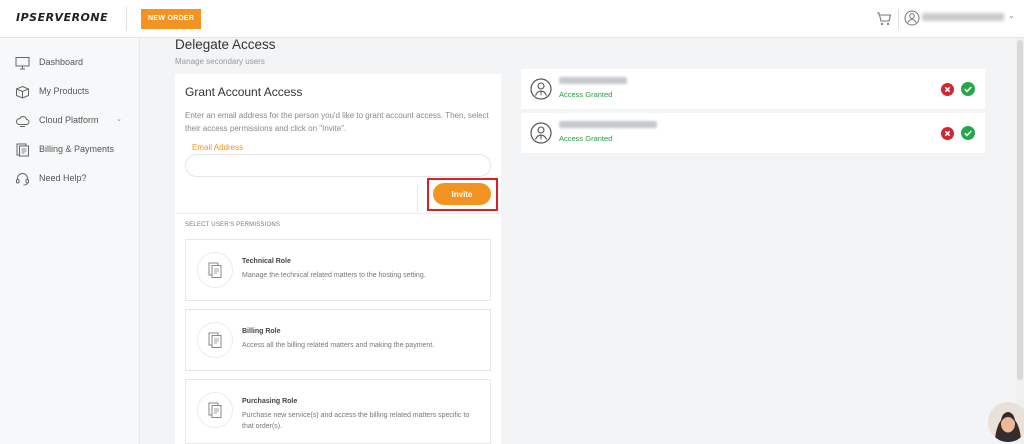 Image resolution: width=1024 pixels, height=444 pixels. Describe the element at coordinates (225, 44) in the screenshot. I see `page-title: Delegate Access` at that location.